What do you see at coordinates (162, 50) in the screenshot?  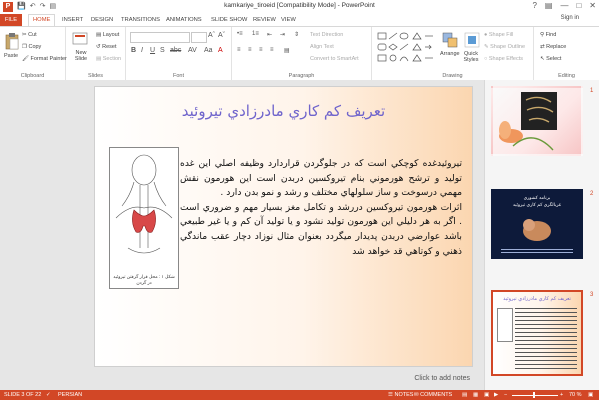 I see `shadow-icon: S` at bounding box center [162, 50].